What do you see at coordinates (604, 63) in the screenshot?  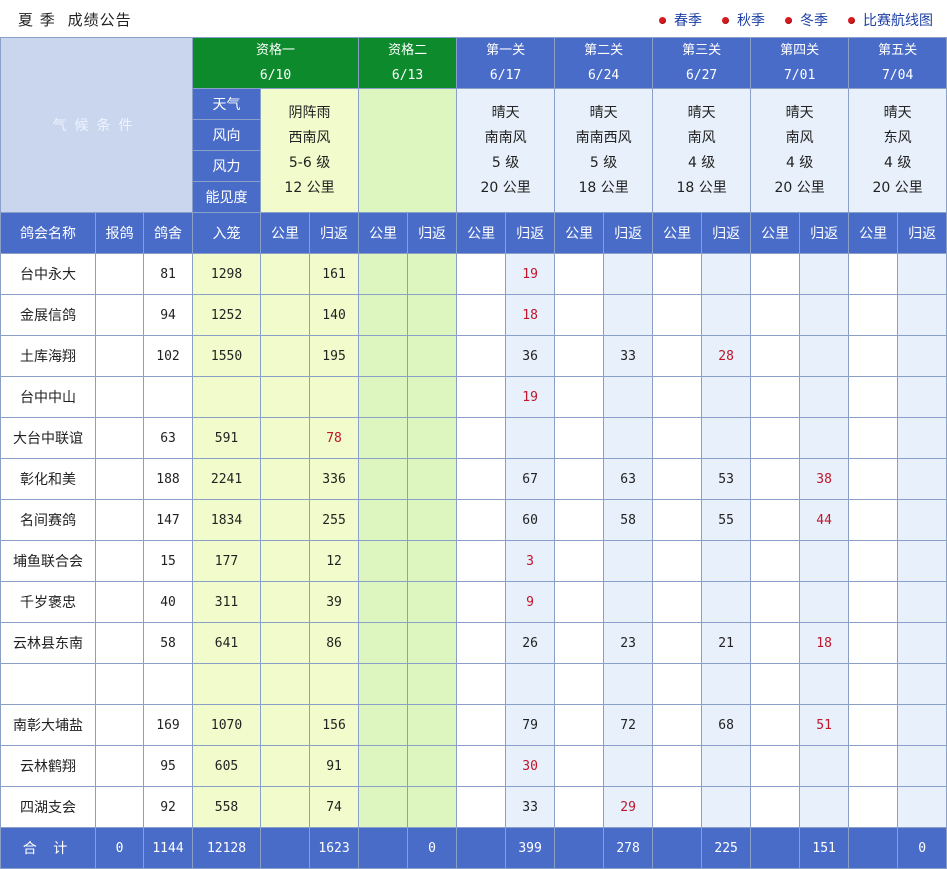 I see `stage-header-2: 第二关 6/24` at bounding box center [604, 63].